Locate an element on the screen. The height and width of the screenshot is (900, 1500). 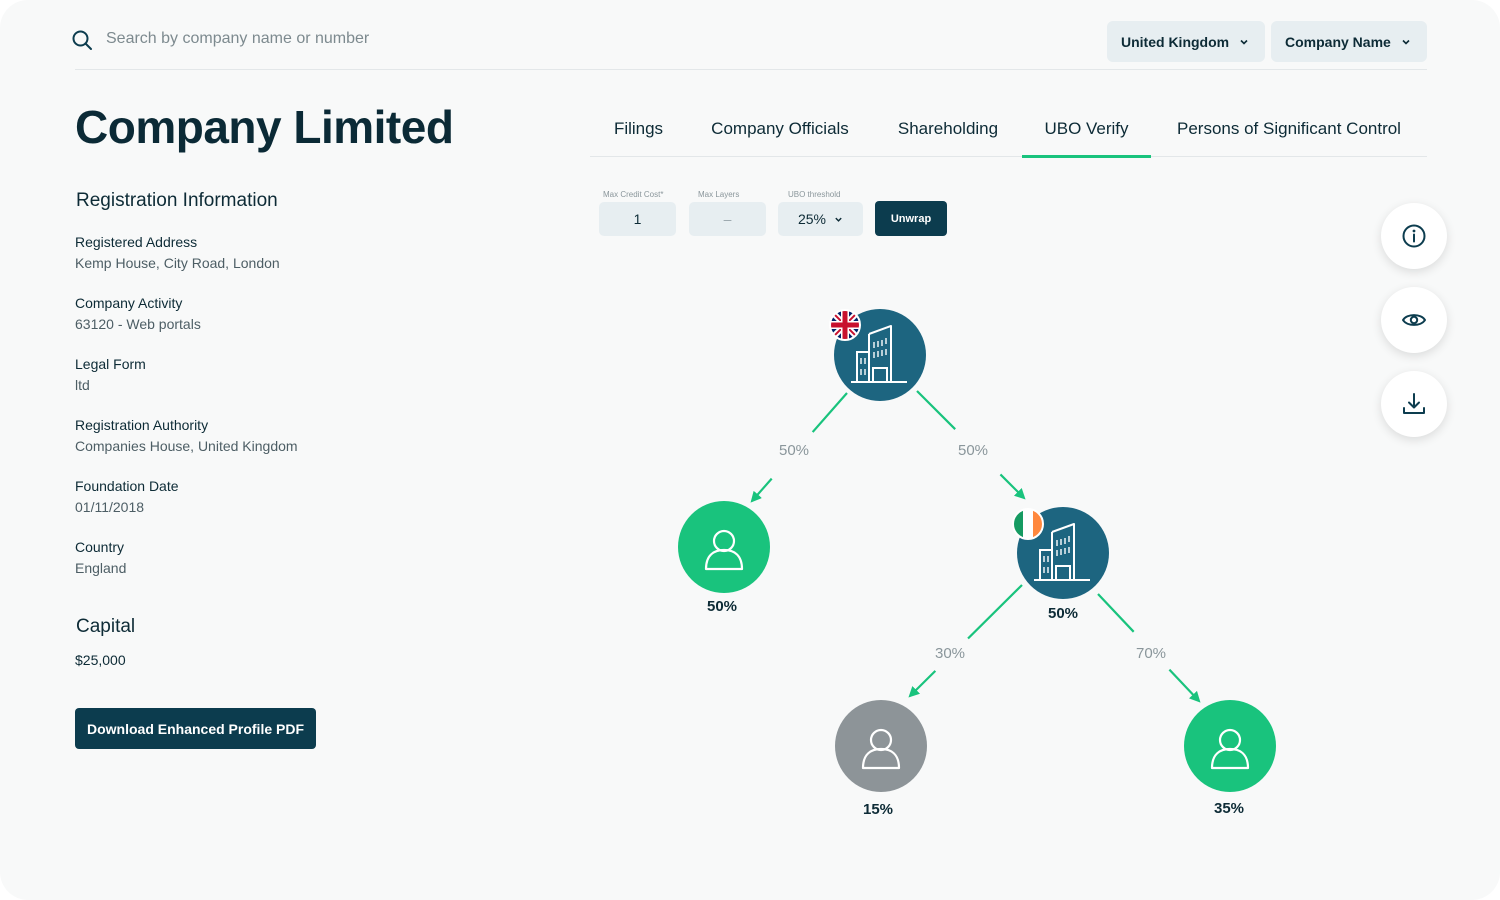
ireland-flag-icon is located at coordinates (1028, 524).